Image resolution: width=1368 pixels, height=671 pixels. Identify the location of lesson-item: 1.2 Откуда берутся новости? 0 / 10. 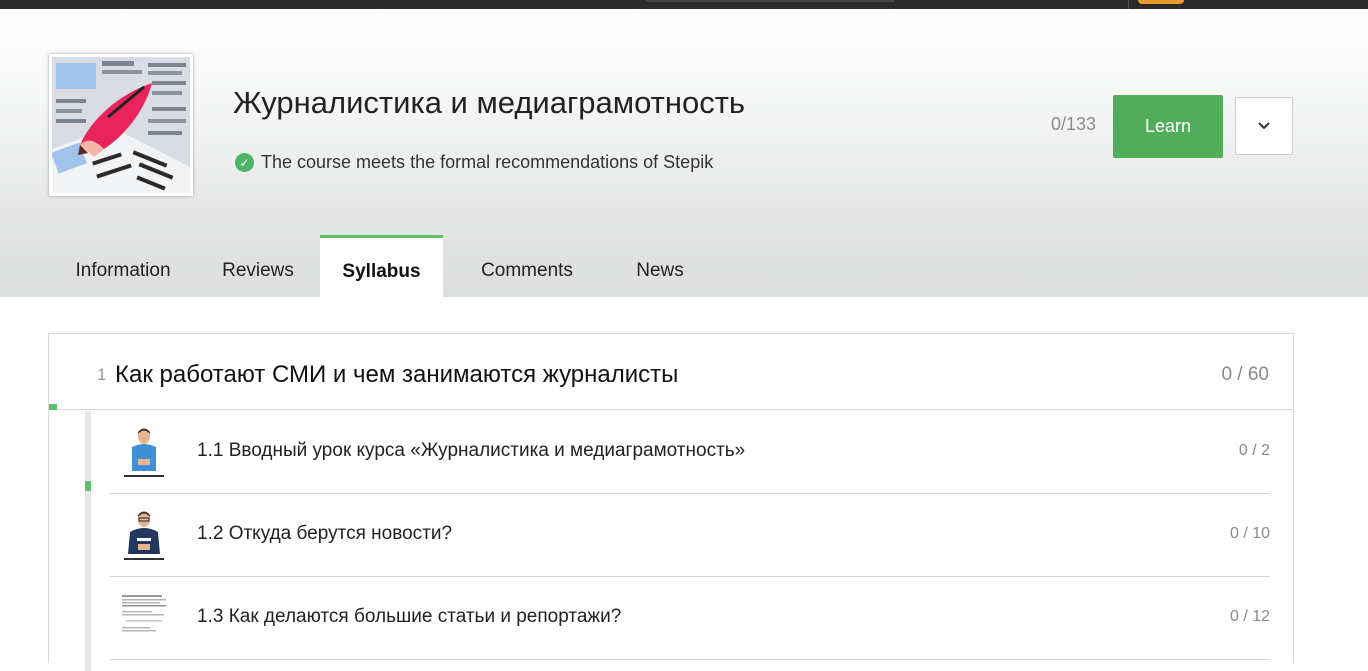
(690, 535).